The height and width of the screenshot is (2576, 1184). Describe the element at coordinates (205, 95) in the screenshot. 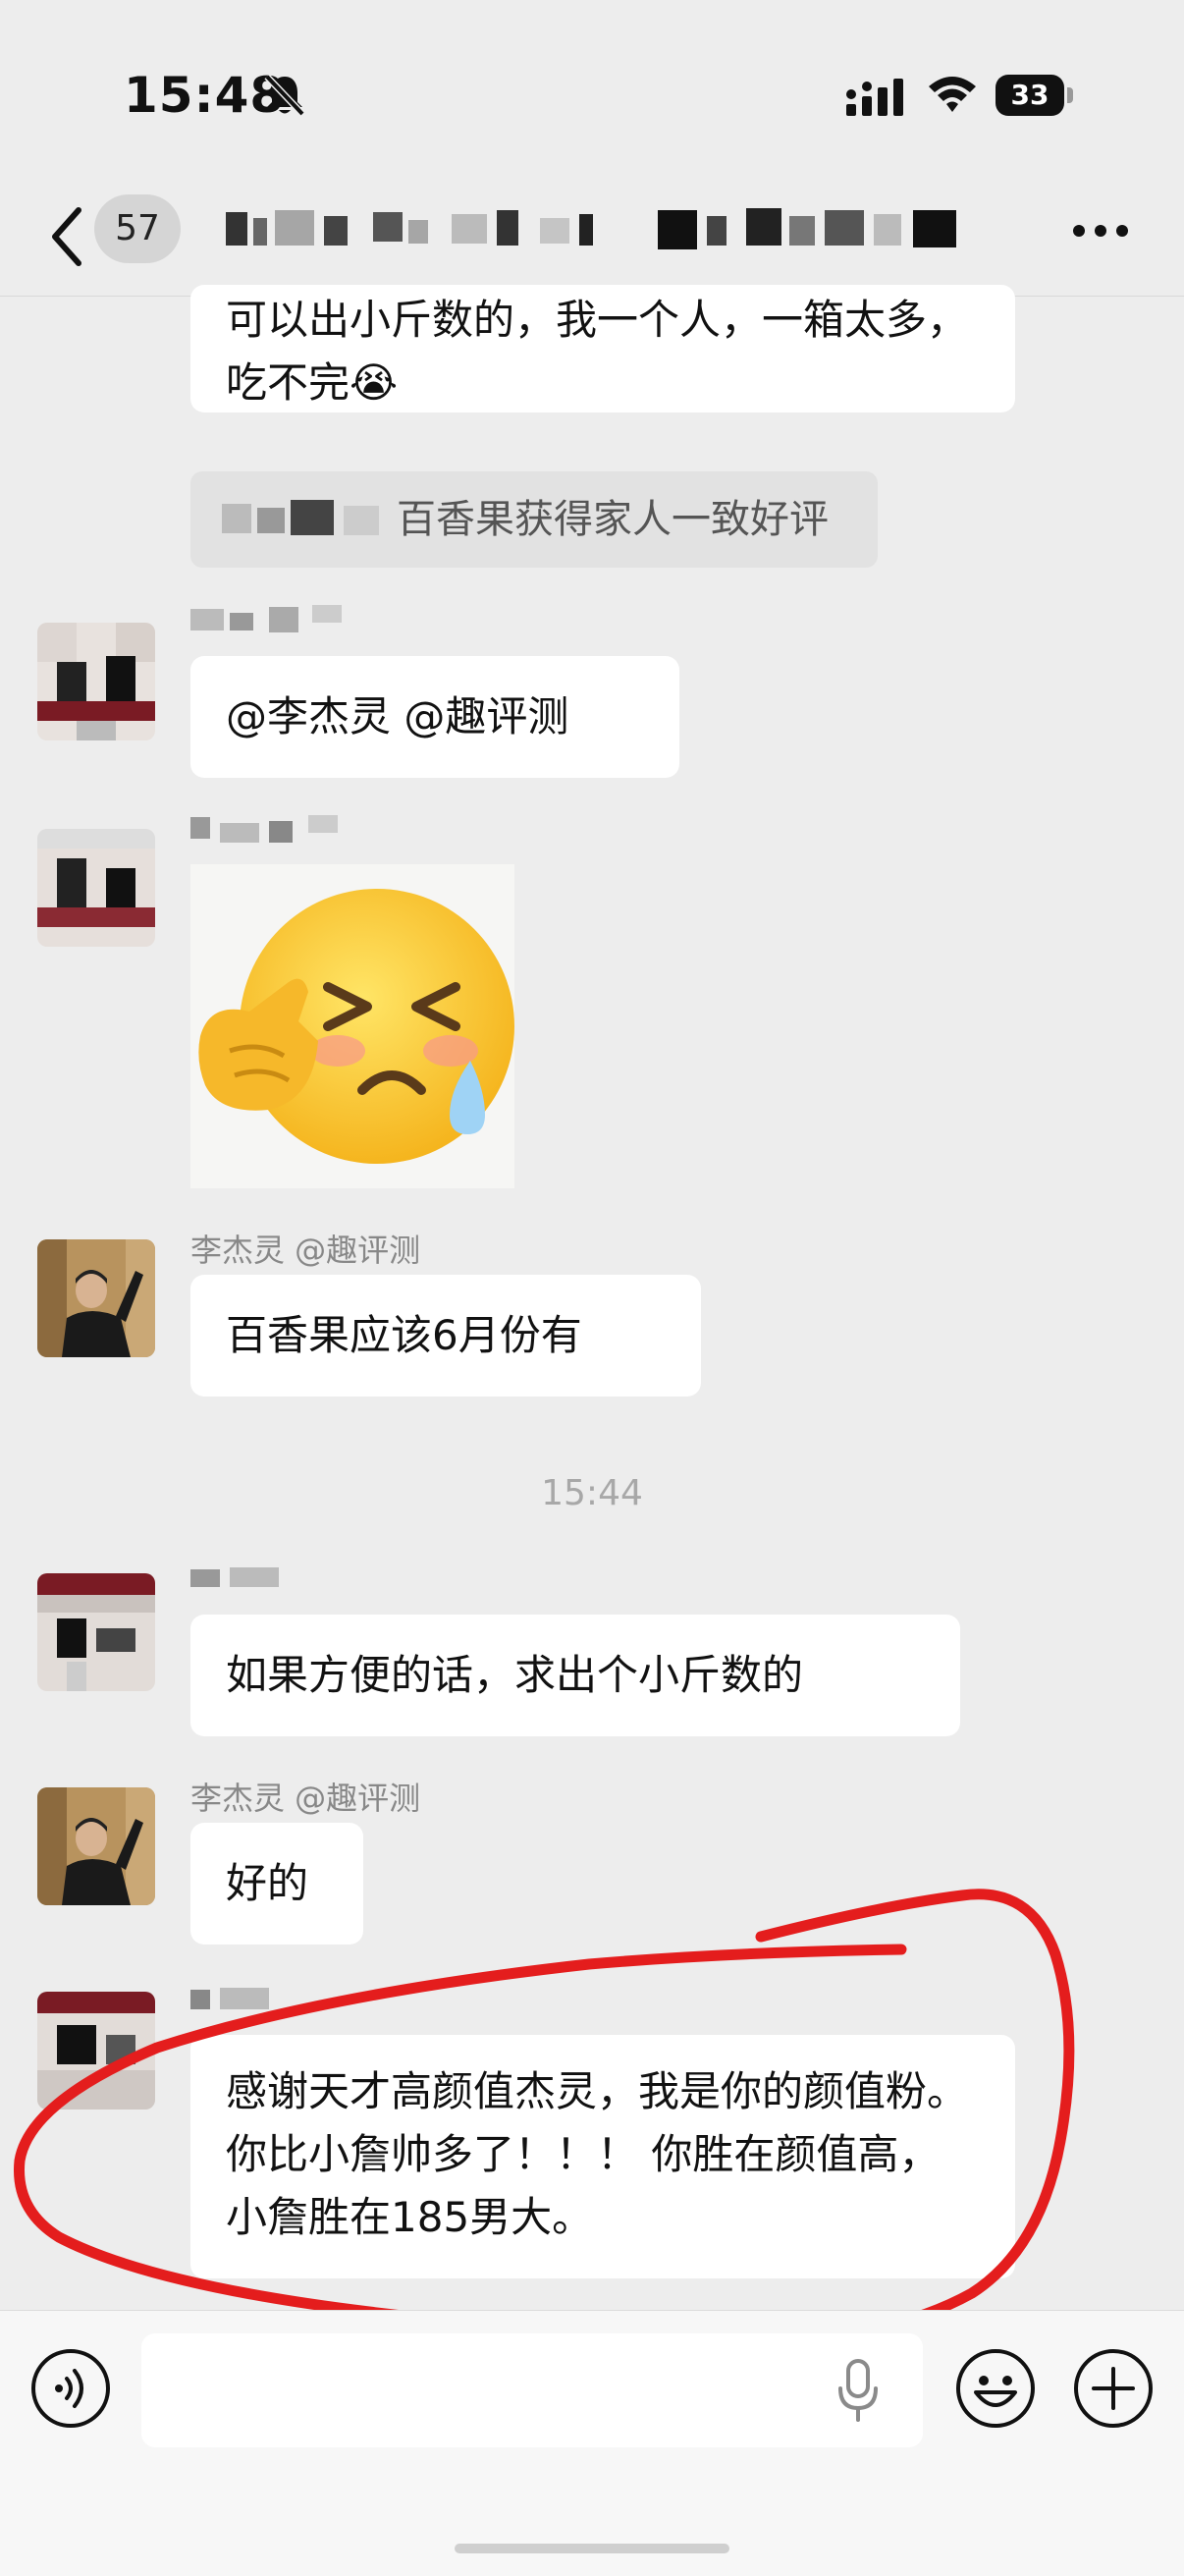

I see `status-time: 15:48` at that location.